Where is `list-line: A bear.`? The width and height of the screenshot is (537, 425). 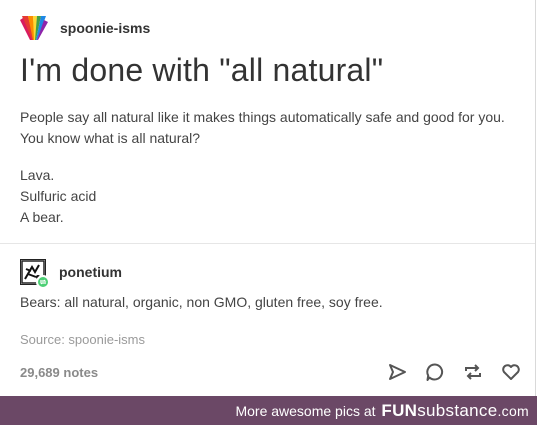
list-line: A bear. is located at coordinates (42, 217).